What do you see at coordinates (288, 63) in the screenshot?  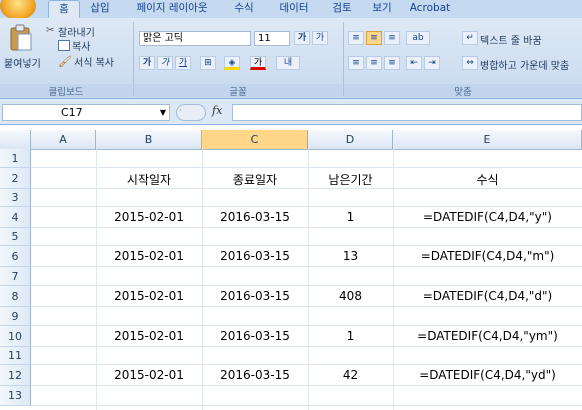 I see `phonetic-icon: 내` at bounding box center [288, 63].